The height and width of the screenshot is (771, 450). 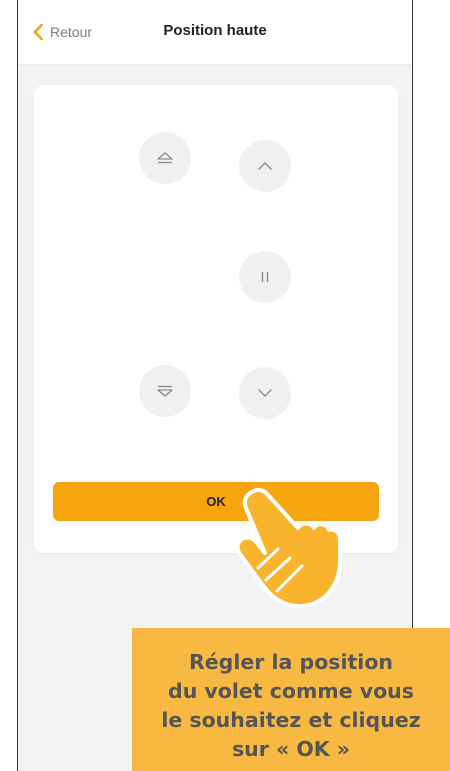 I want to click on stop-button, so click(x=265, y=277).